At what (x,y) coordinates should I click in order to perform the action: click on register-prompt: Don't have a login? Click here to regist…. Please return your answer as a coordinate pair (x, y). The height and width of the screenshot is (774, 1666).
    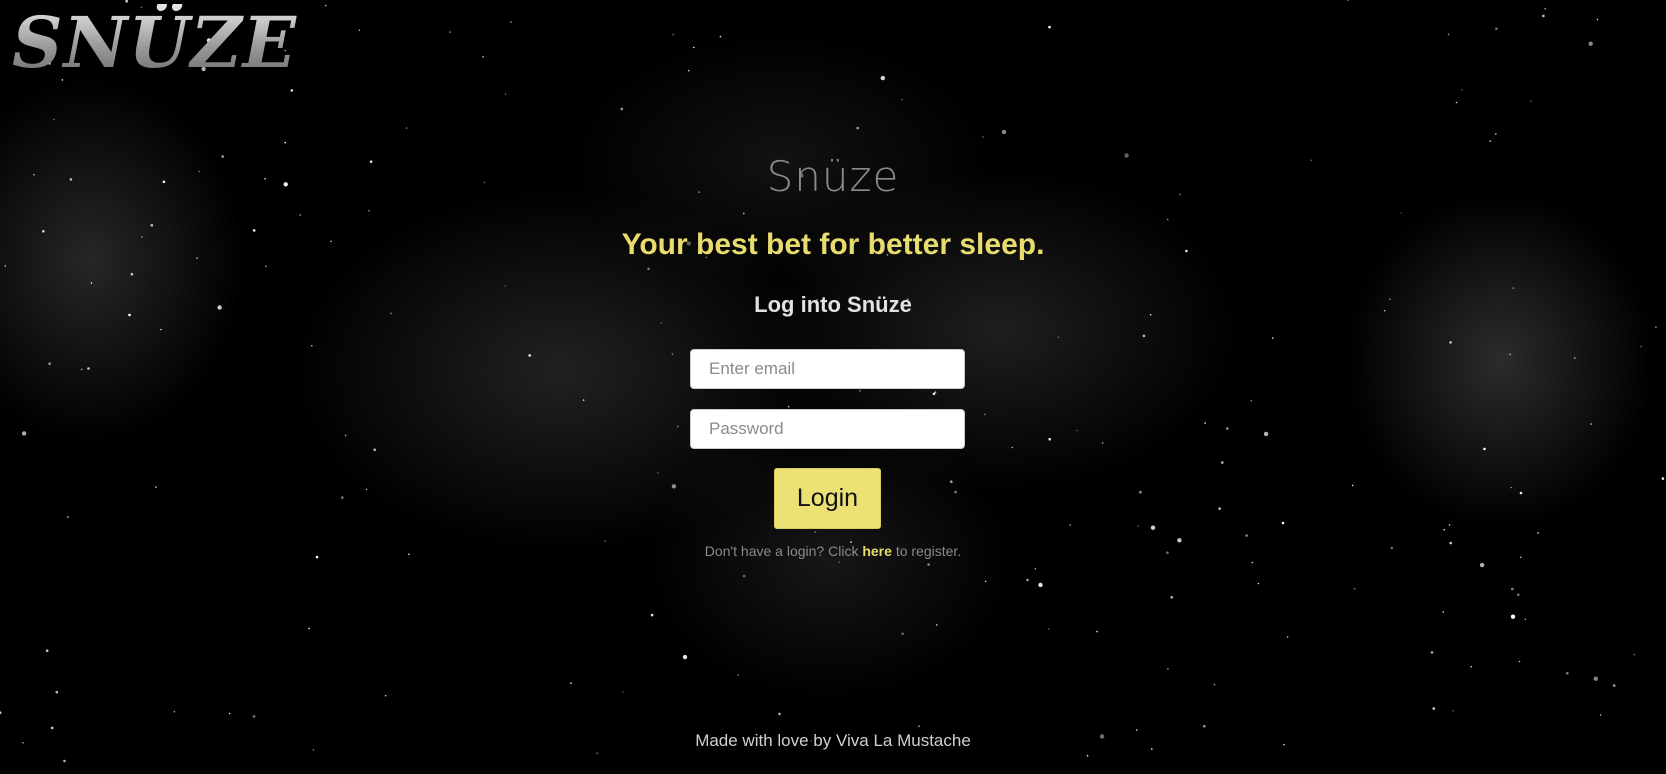
    Looking at the image, I should click on (833, 551).